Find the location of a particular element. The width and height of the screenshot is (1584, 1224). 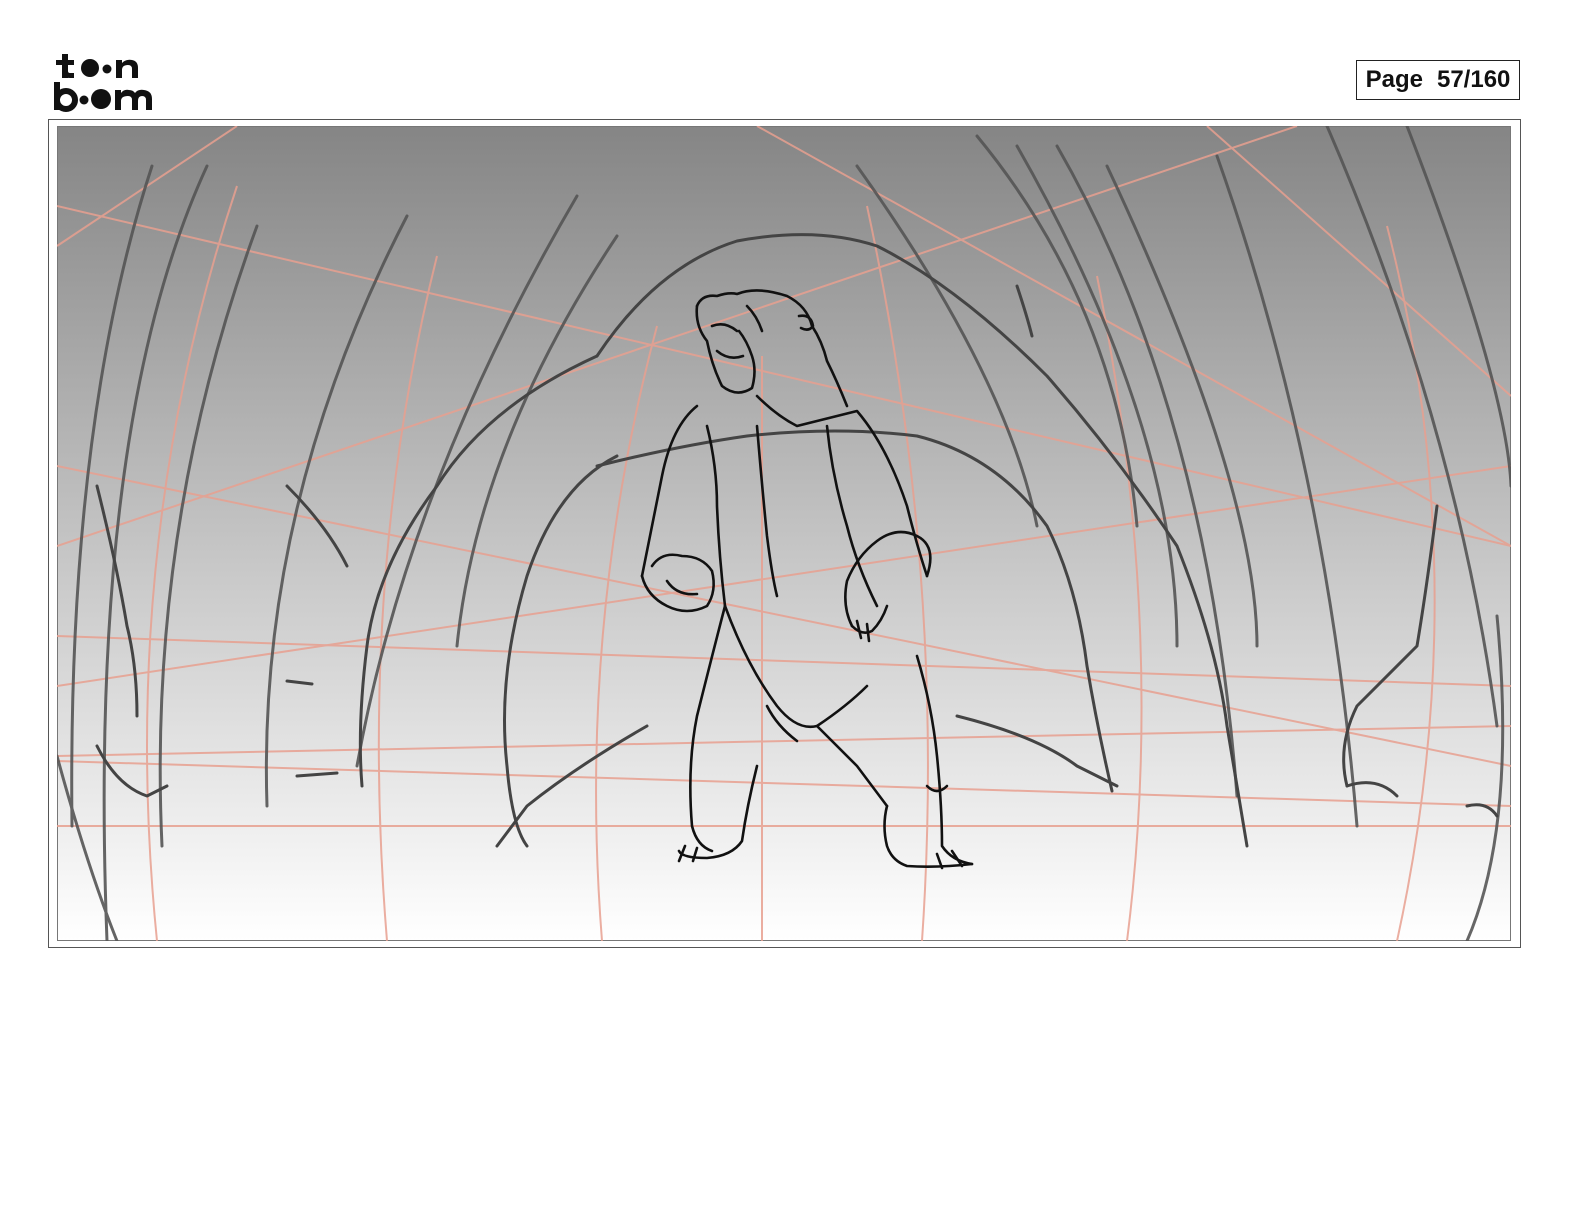

toon-boom-logo-icon is located at coordinates (108, 81).